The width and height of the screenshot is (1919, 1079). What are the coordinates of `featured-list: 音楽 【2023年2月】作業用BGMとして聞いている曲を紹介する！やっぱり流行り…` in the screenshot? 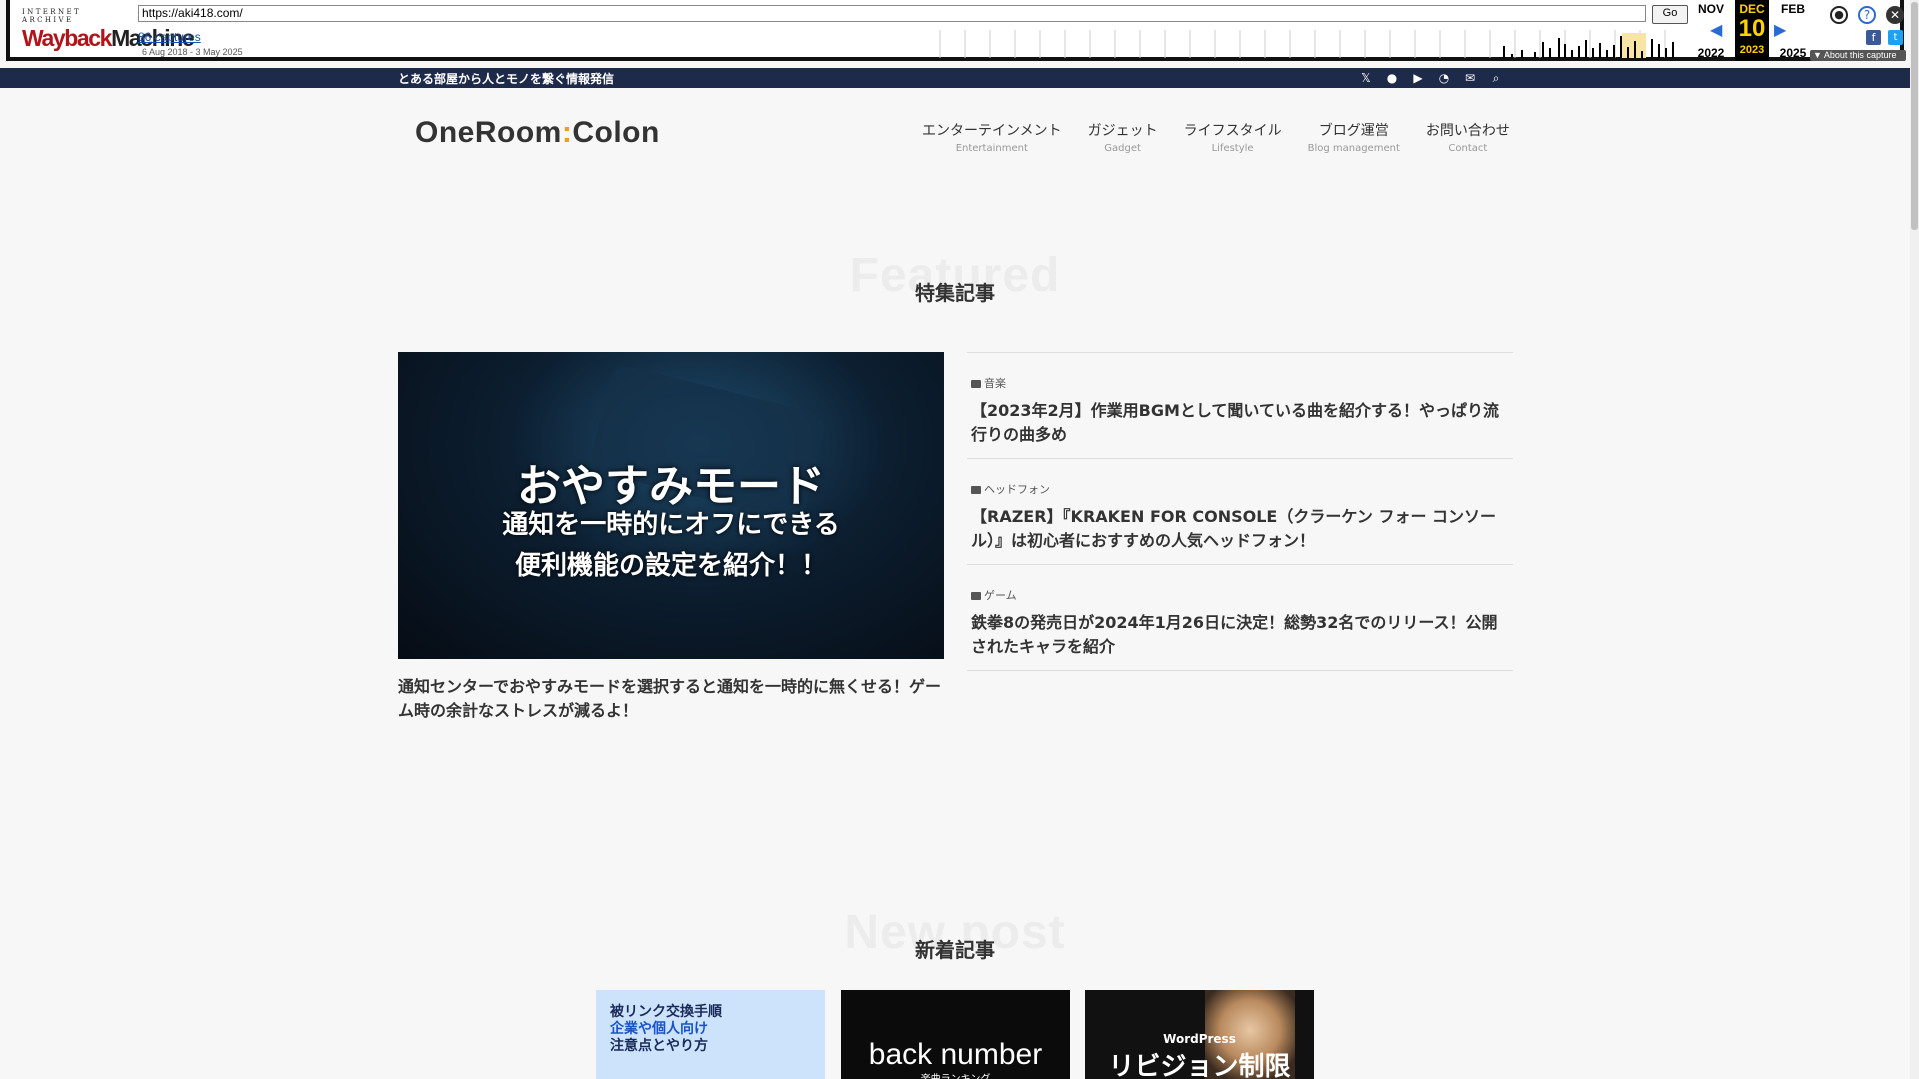 It's located at (1240, 511).